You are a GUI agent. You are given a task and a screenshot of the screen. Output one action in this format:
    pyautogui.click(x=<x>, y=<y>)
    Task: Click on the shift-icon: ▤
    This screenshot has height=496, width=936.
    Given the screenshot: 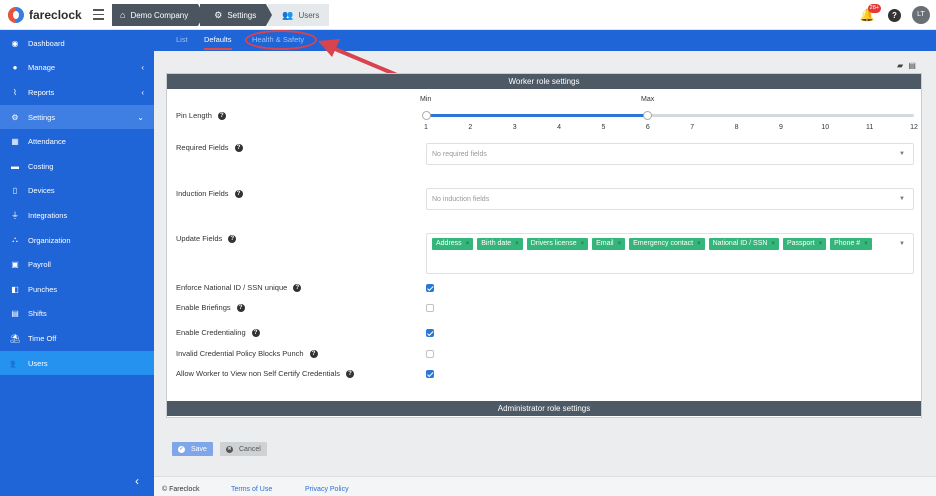 What is the action you would take?
    pyautogui.click(x=15, y=313)
    